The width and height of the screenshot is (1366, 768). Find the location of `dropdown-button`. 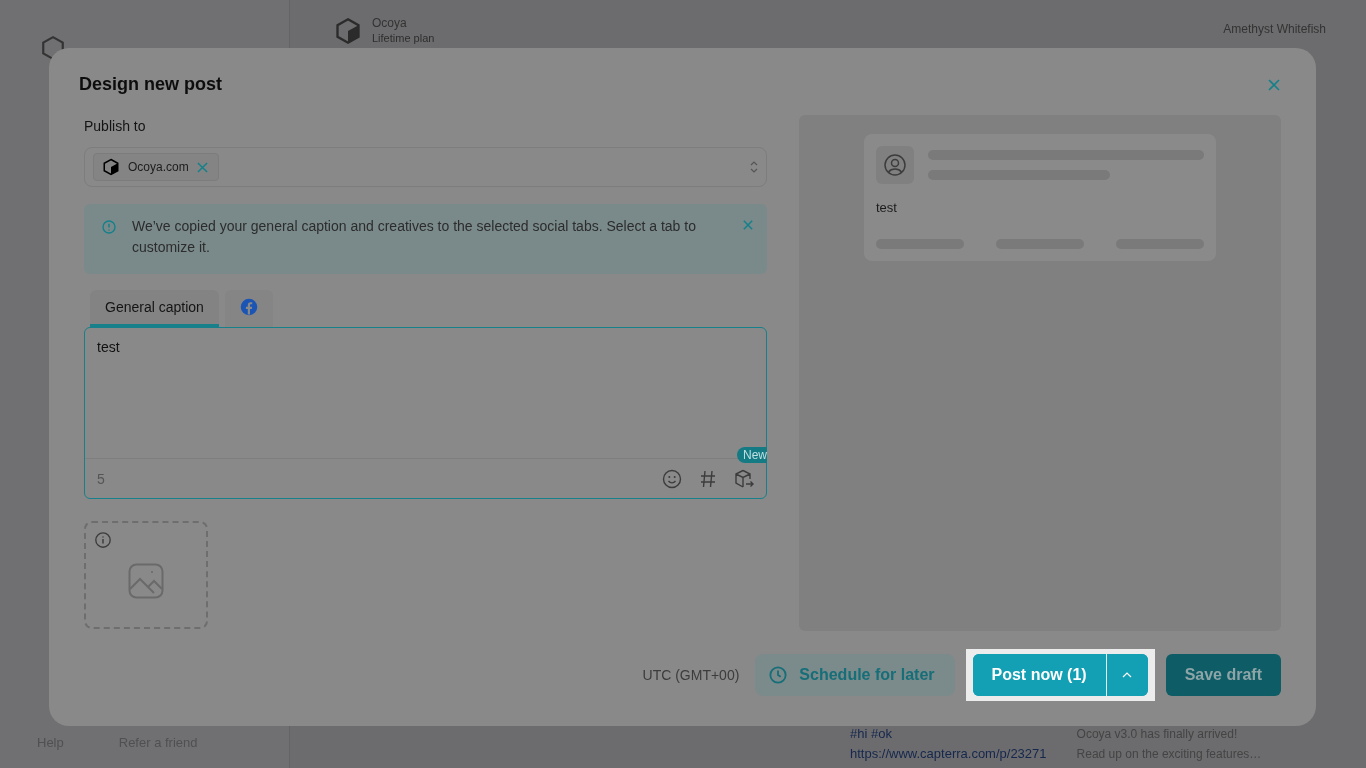

dropdown-button is located at coordinates (1126, 675).